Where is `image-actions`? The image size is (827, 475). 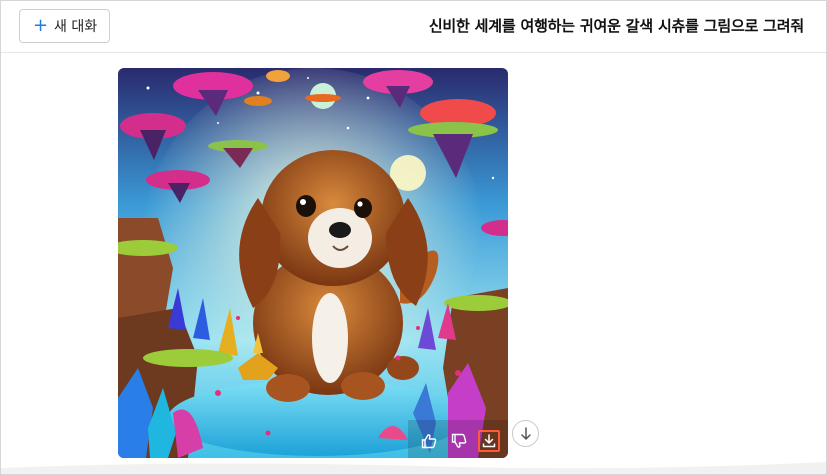 image-actions is located at coordinates (459, 441).